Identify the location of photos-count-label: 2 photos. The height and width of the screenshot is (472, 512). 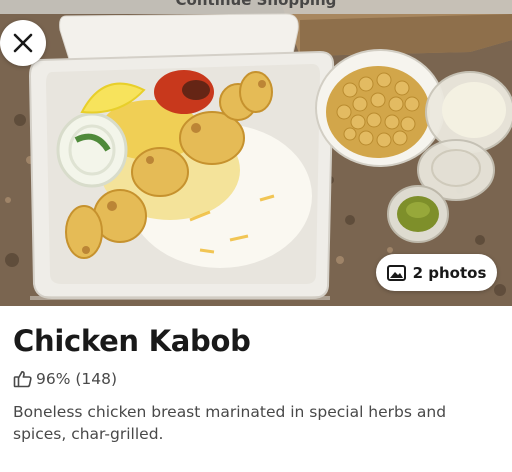
(449, 272).